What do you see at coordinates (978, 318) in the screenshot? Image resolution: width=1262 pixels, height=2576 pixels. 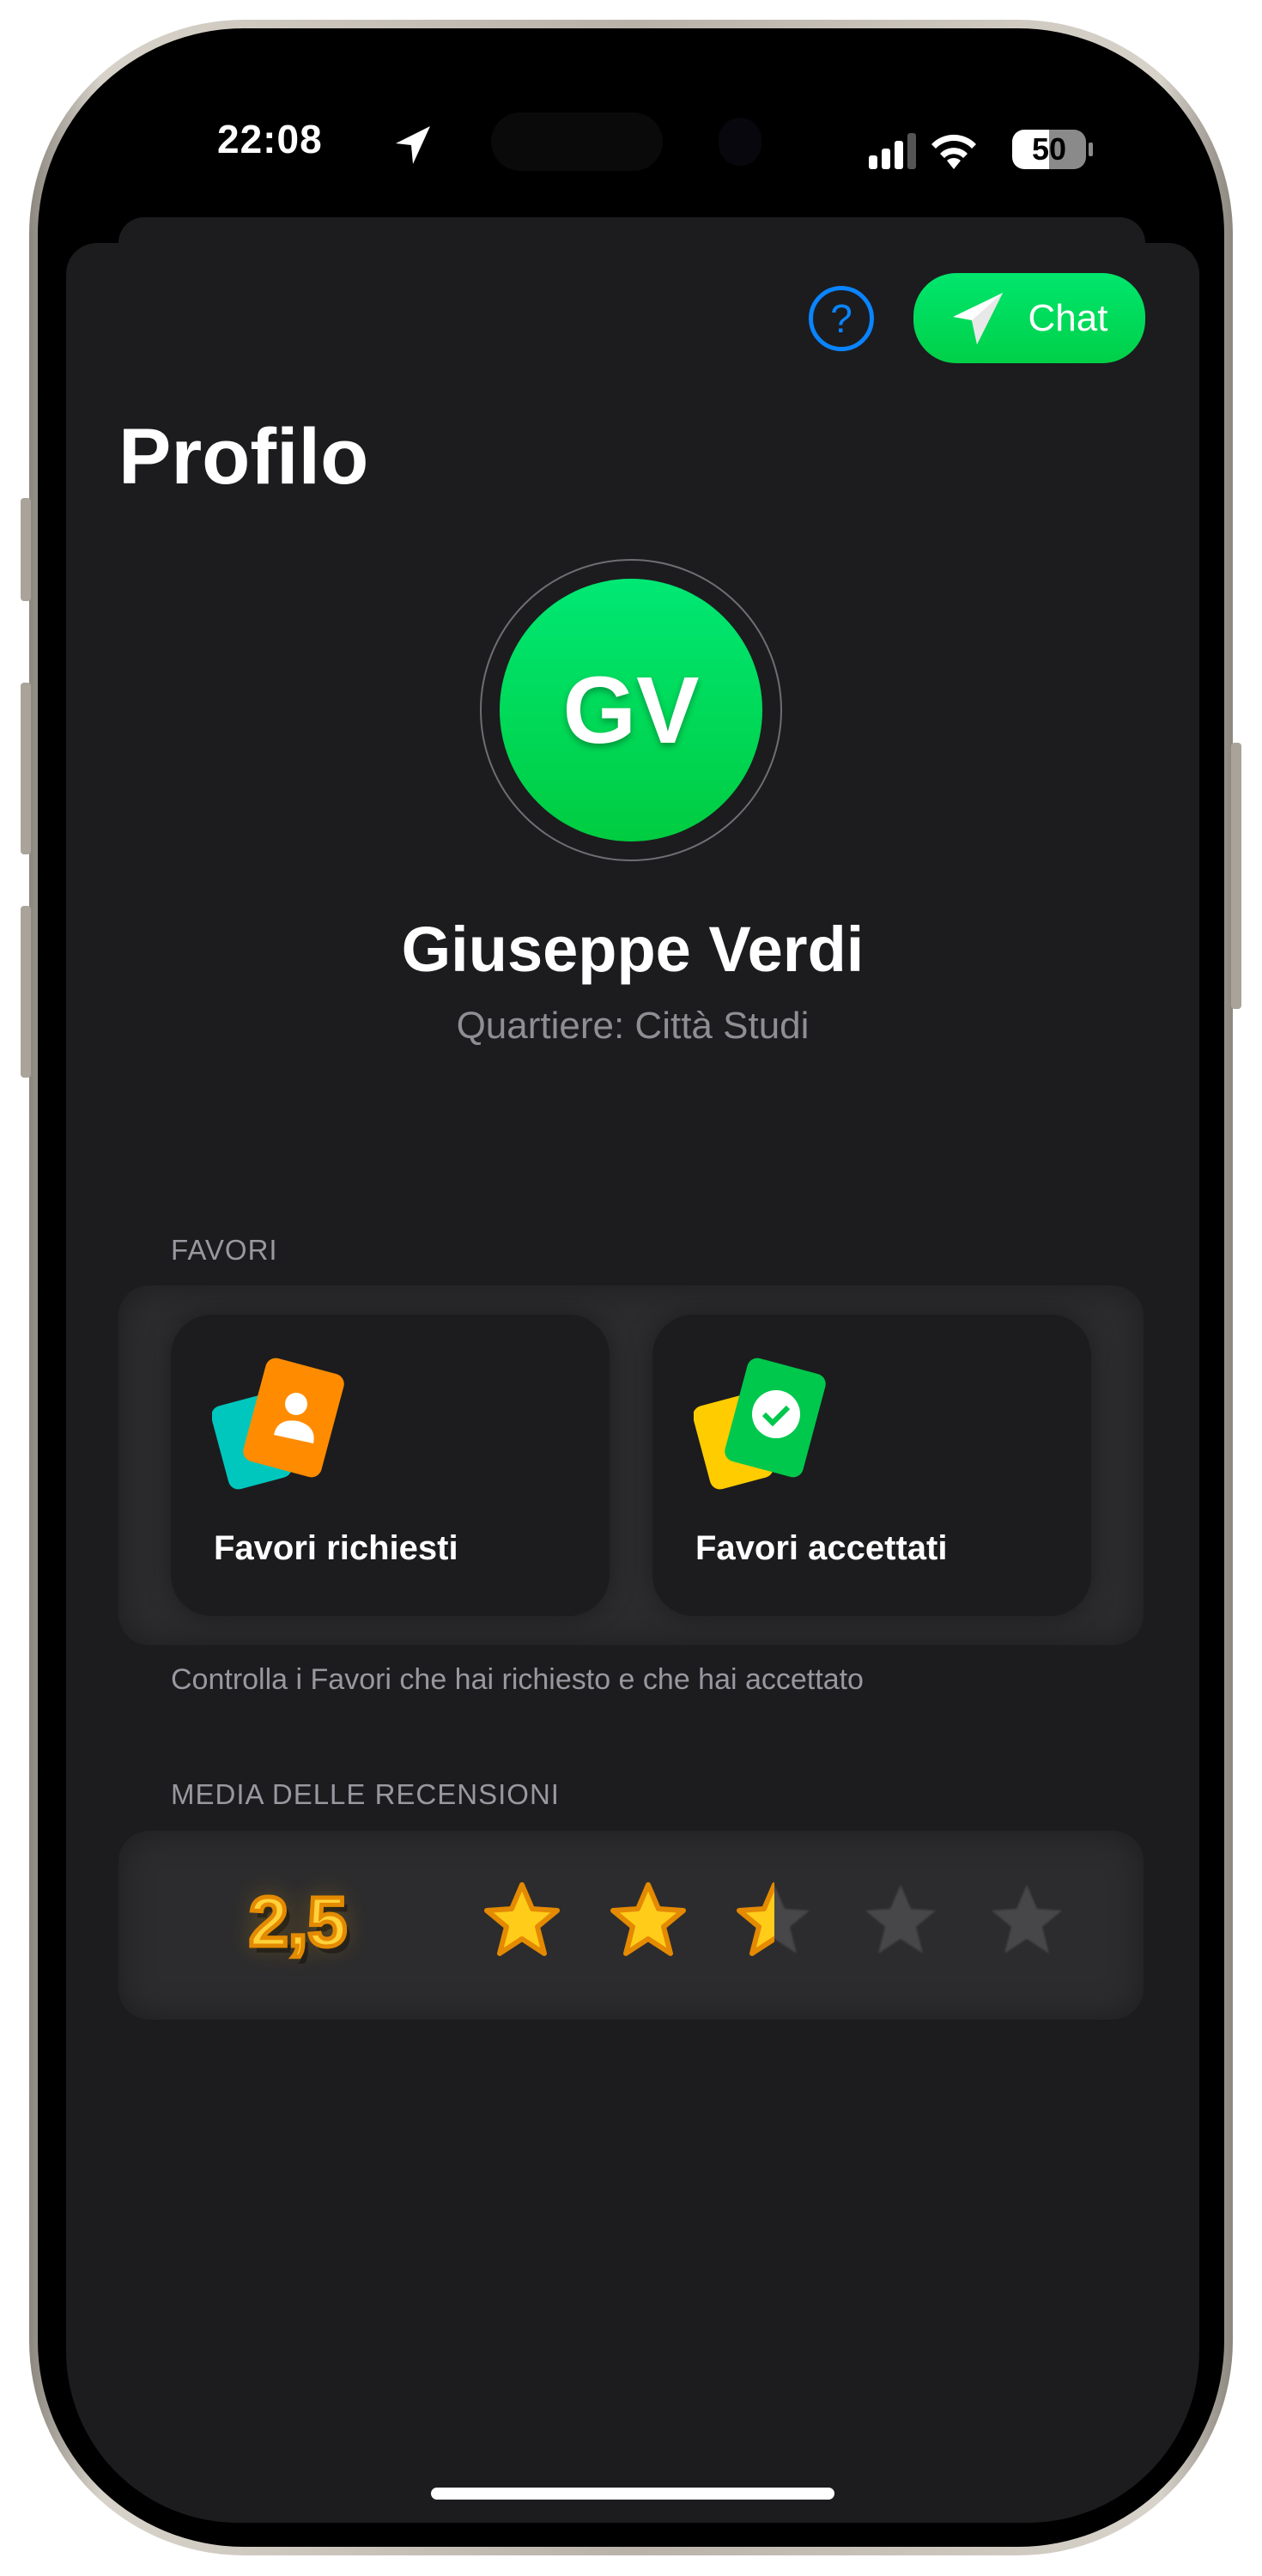 I see `paper-plane-icon` at bounding box center [978, 318].